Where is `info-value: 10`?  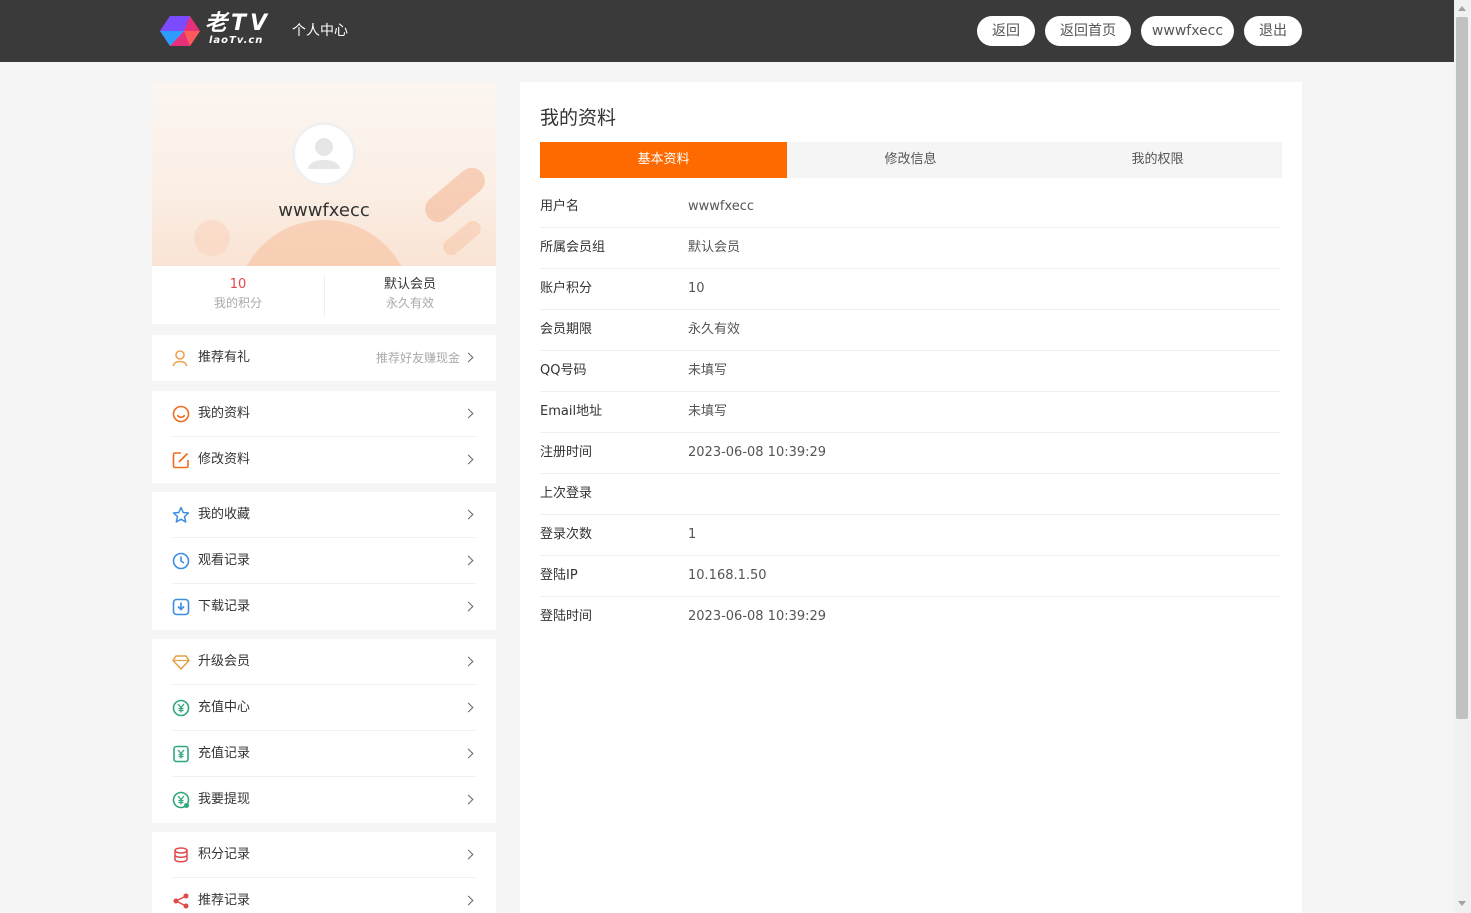 info-value: 10 is located at coordinates (696, 288).